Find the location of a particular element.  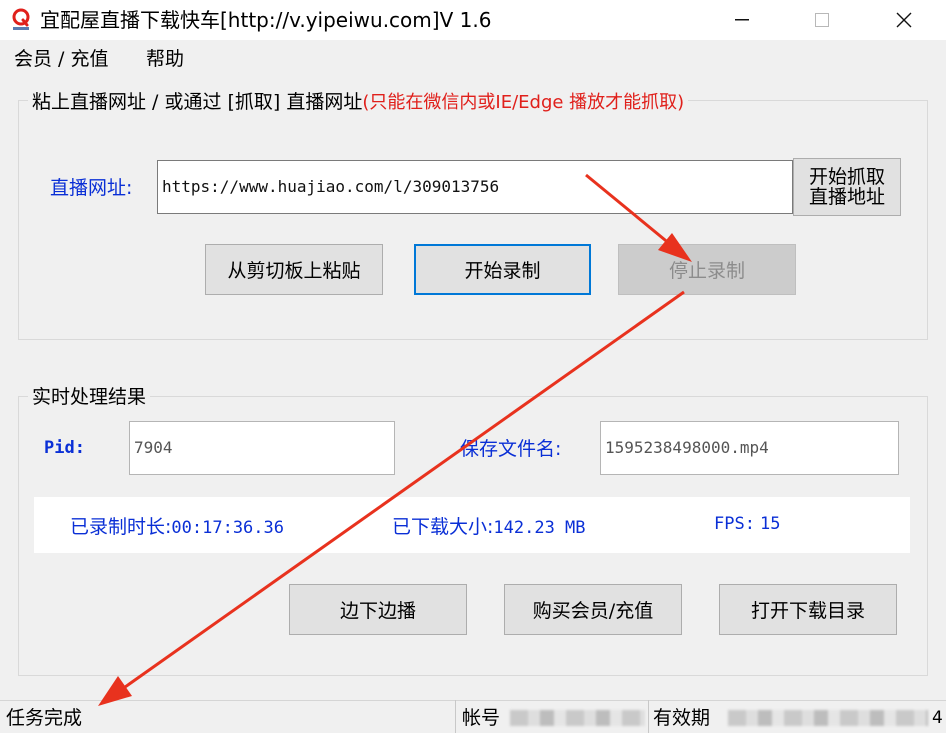

pid-label: Pid: is located at coordinates (64, 448).